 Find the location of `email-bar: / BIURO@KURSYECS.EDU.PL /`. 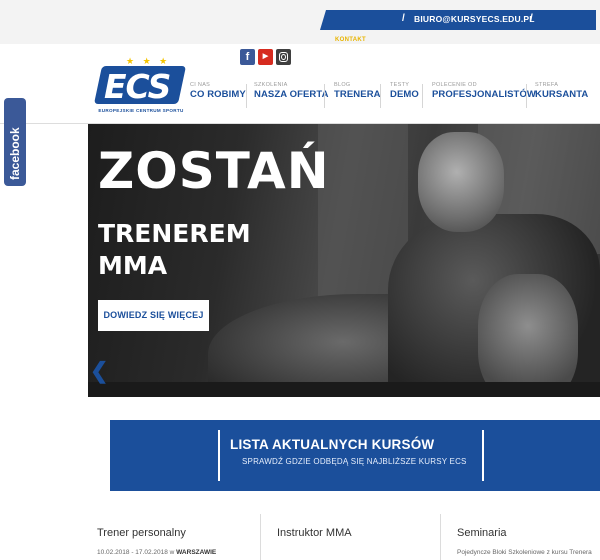

email-bar: / BIURO@KURSYECS.EDU.PL / is located at coordinates (458, 20).